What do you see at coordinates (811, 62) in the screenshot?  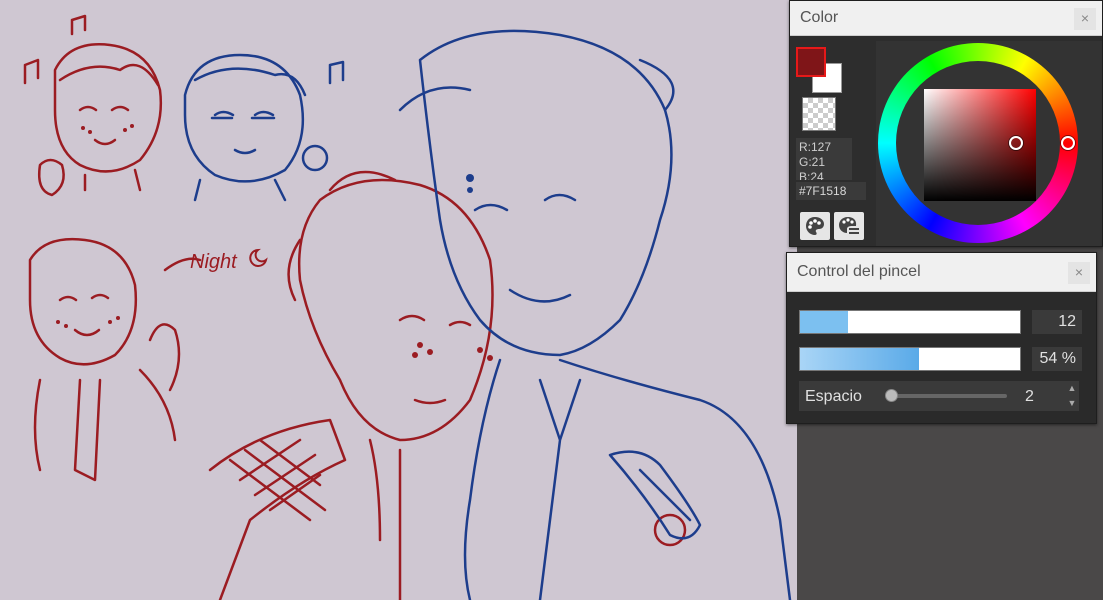 I see `foreground-color-swatch` at bounding box center [811, 62].